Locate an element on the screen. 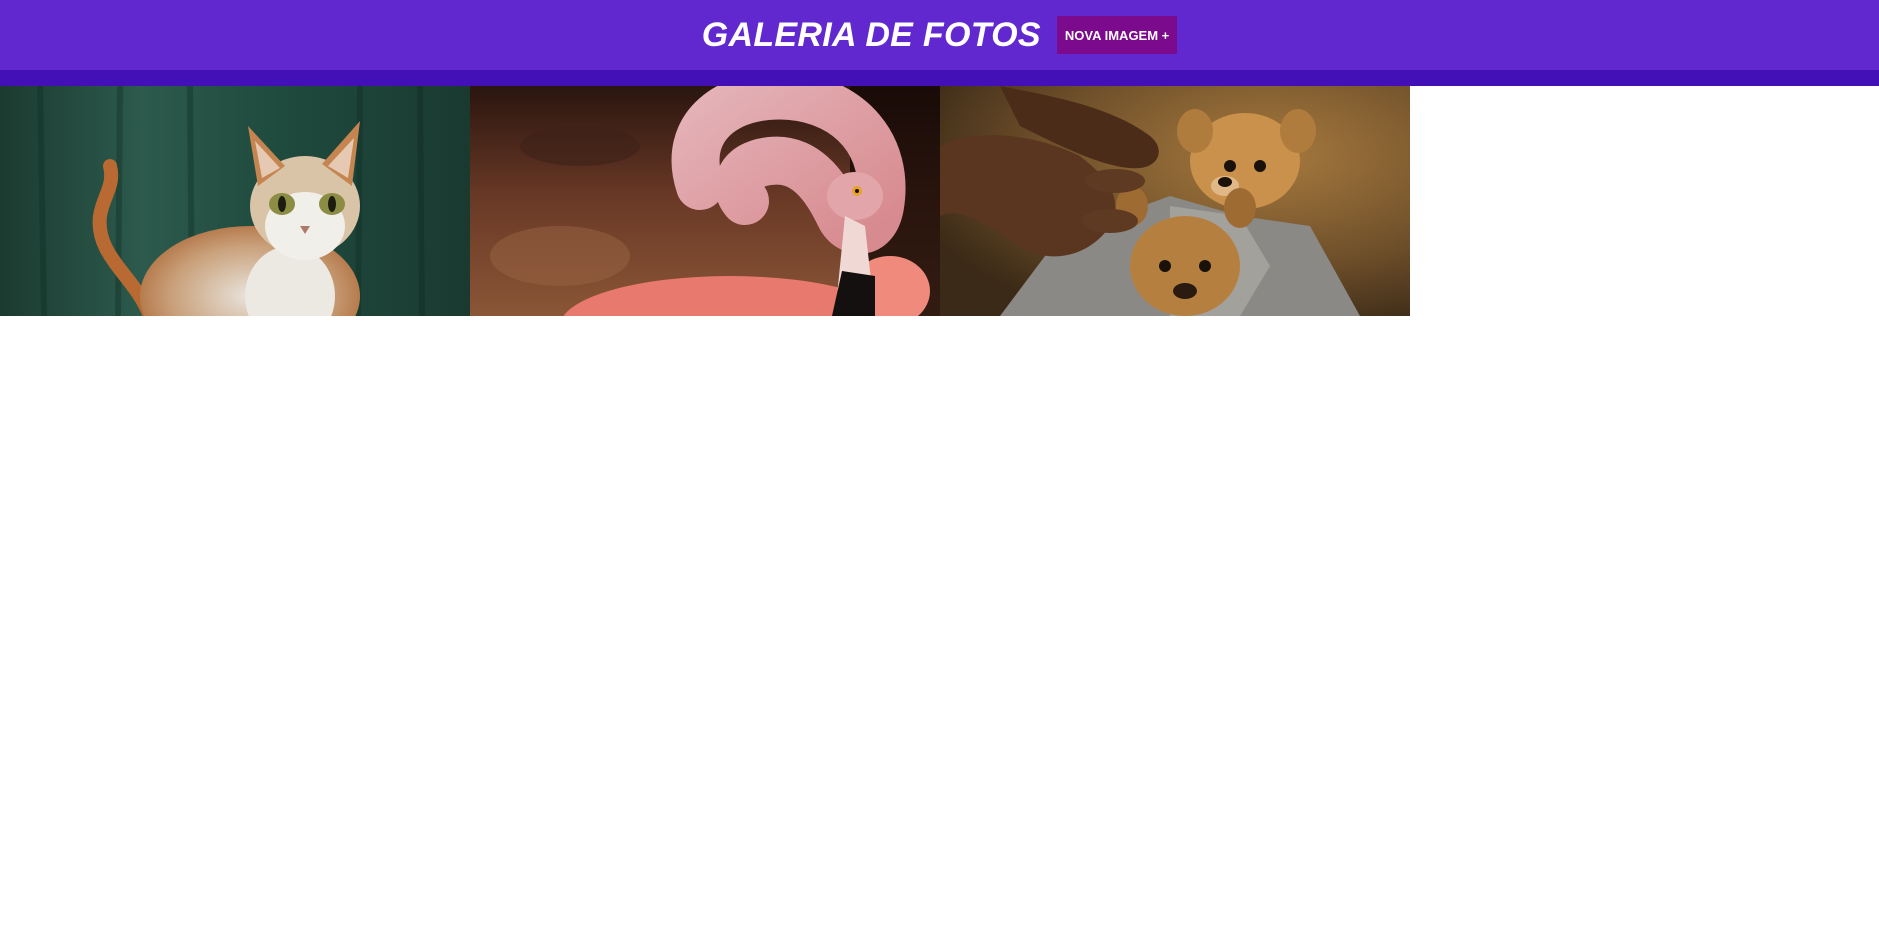 Image resolution: width=1879 pixels, height=931 pixels. app-header: GALERIA DE FOTOS NOVA IMAGEM + is located at coordinates (939, 35).